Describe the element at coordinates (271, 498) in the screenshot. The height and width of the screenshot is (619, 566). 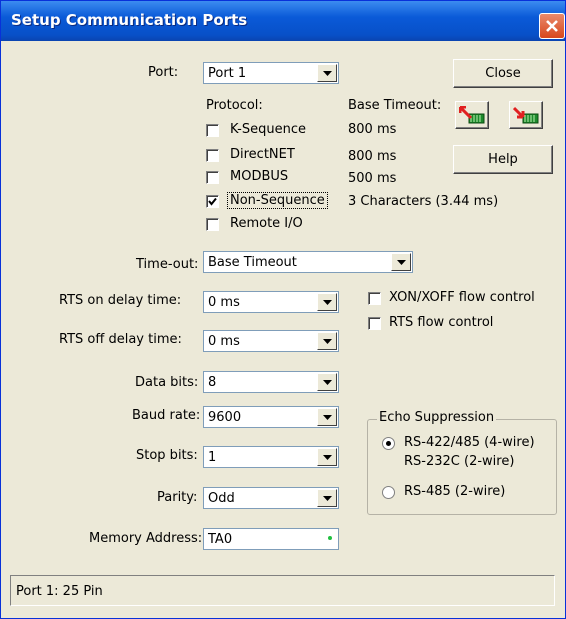
I see `parity-select: Odd` at that location.